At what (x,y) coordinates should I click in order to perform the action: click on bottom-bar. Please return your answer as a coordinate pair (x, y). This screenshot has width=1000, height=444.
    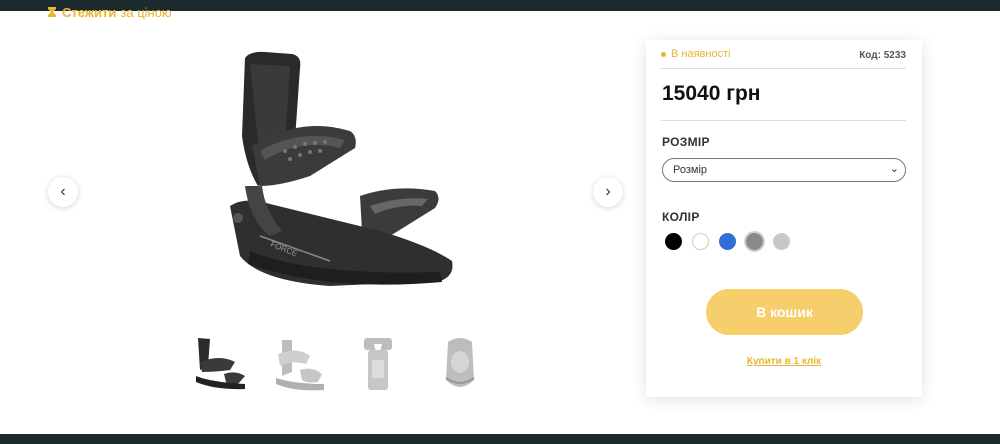
    Looking at the image, I should click on (500, 439).